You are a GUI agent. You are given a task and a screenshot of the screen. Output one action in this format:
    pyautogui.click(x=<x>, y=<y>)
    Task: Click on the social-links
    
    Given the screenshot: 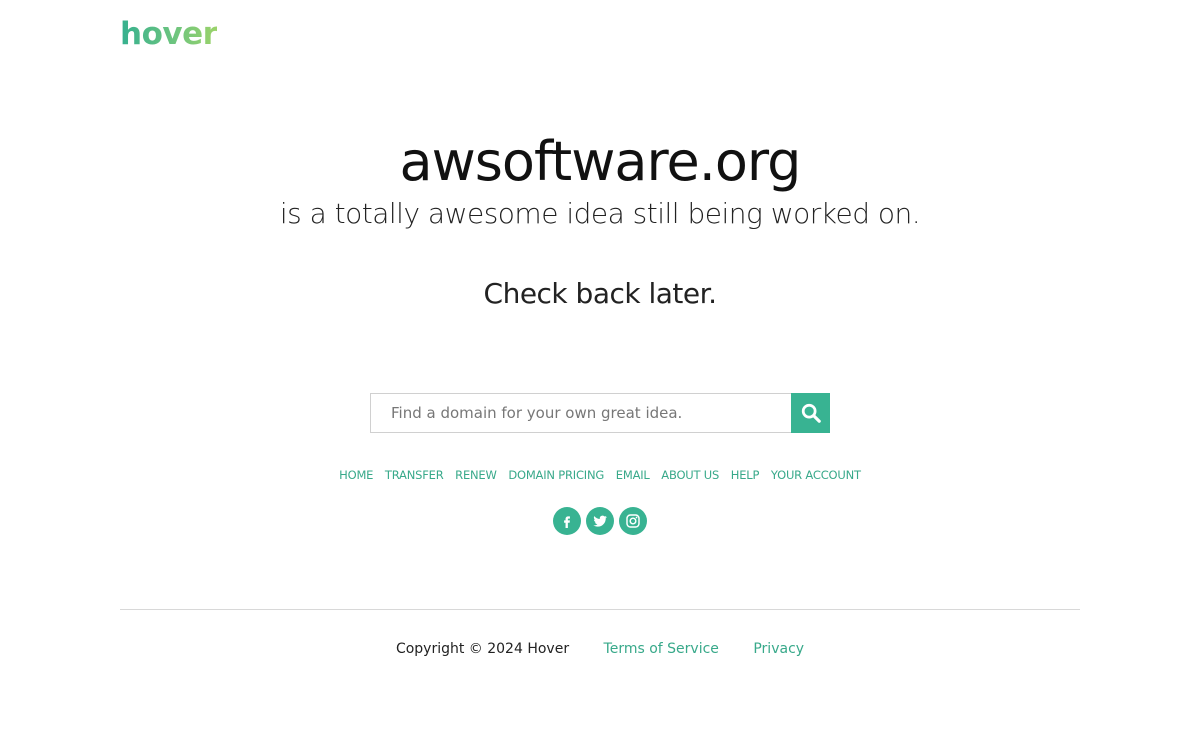 What is the action you would take?
    pyautogui.click(x=600, y=521)
    